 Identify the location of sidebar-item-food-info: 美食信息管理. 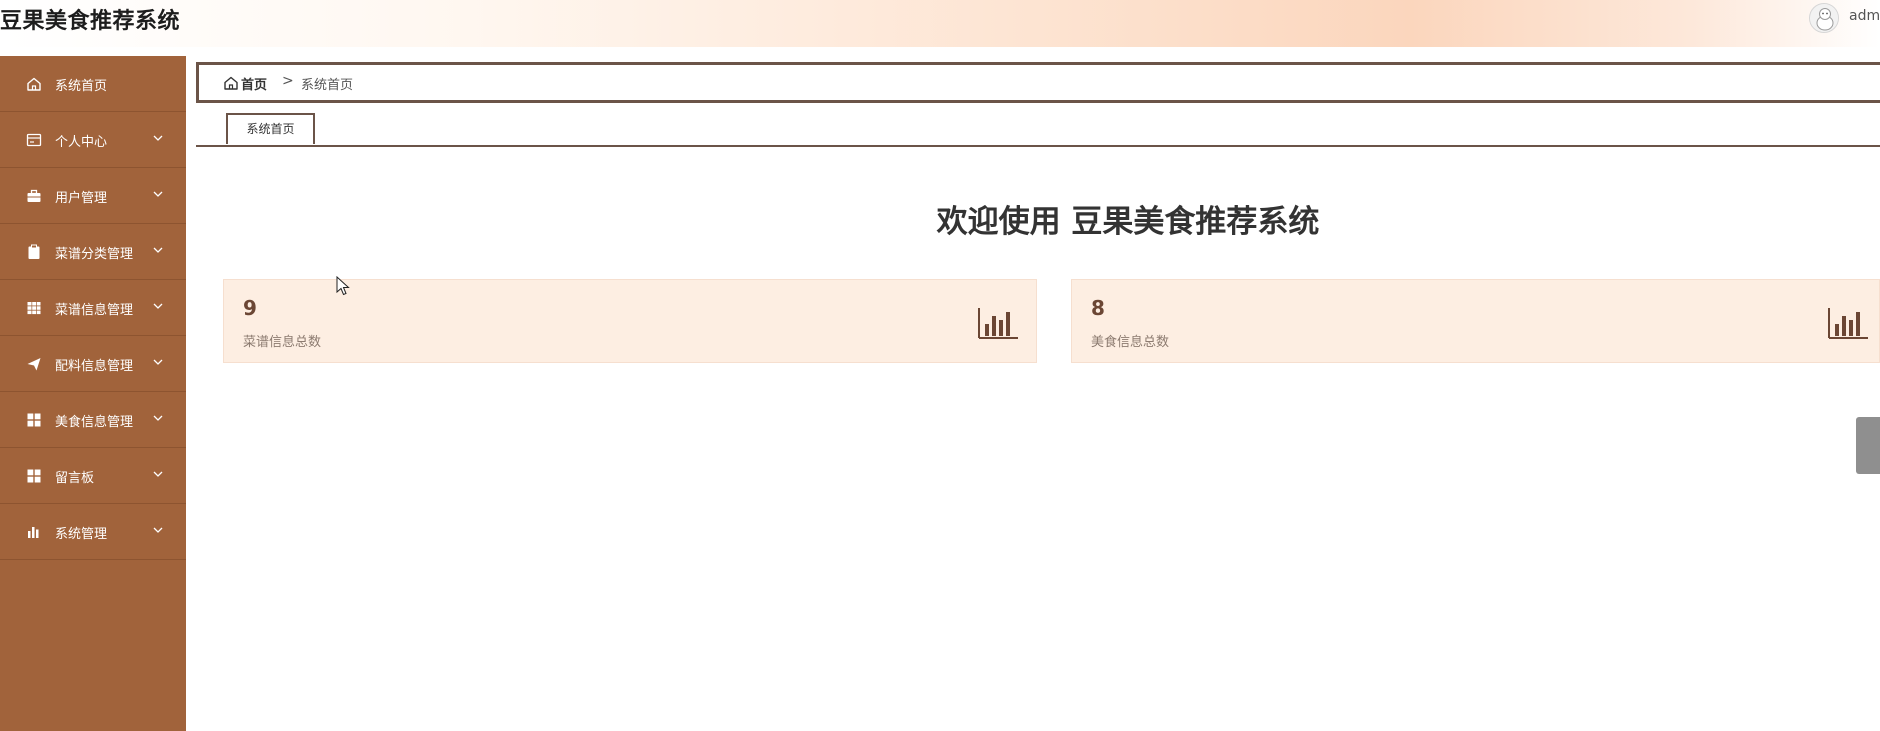
(93, 420).